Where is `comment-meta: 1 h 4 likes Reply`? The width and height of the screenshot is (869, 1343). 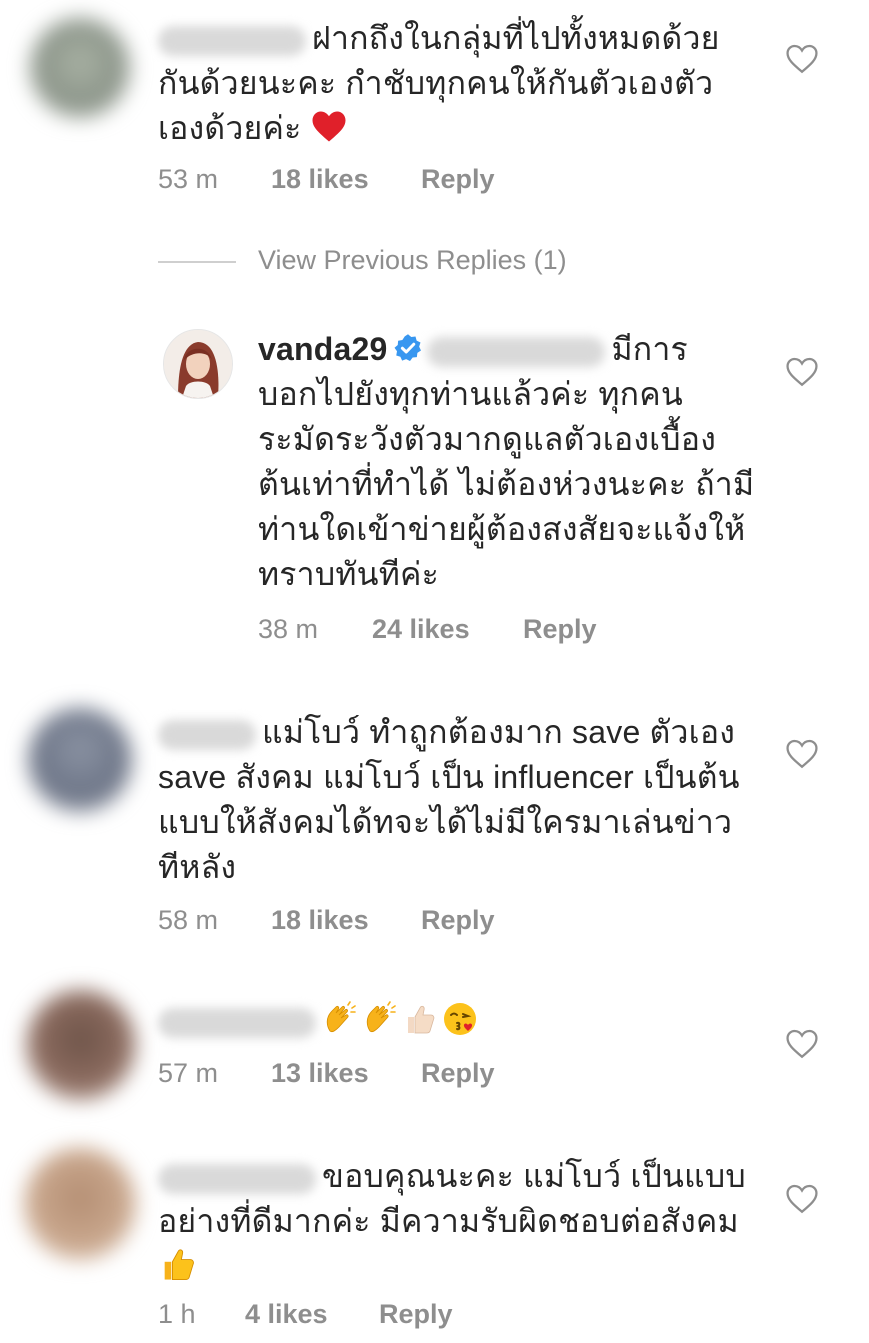
comment-meta: 1 h 4 likes Reply is located at coordinates (305, 1314).